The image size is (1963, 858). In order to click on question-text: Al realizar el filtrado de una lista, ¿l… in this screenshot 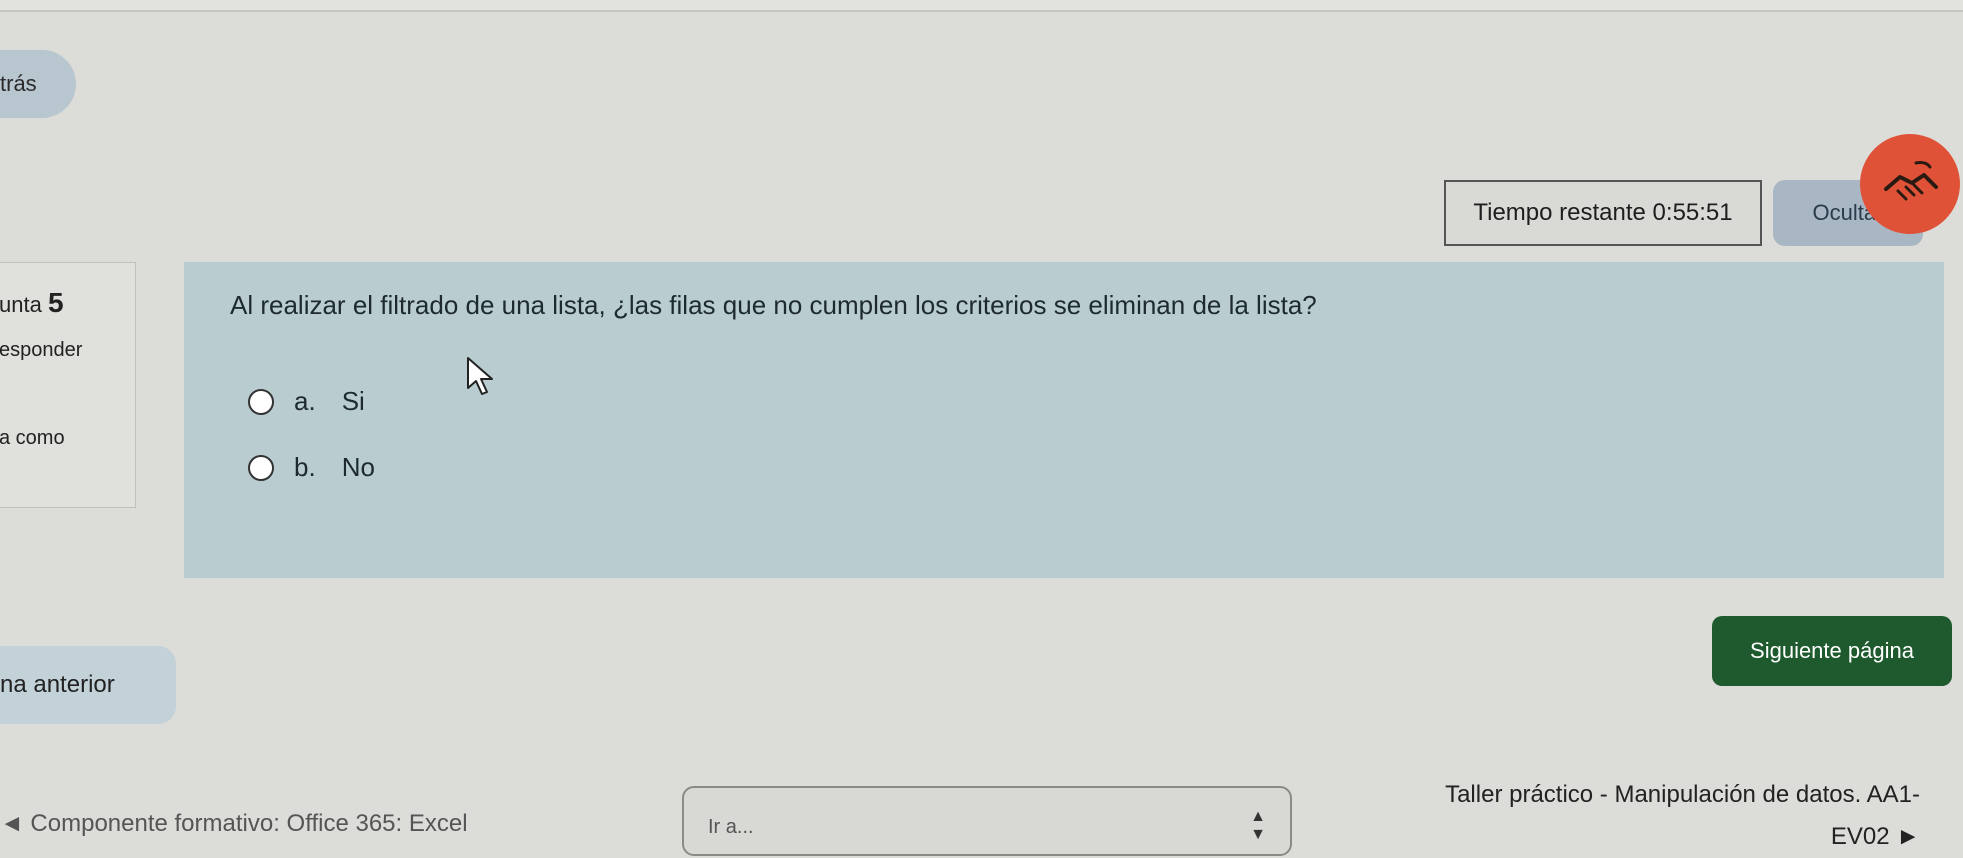, I will do `click(773, 305)`.